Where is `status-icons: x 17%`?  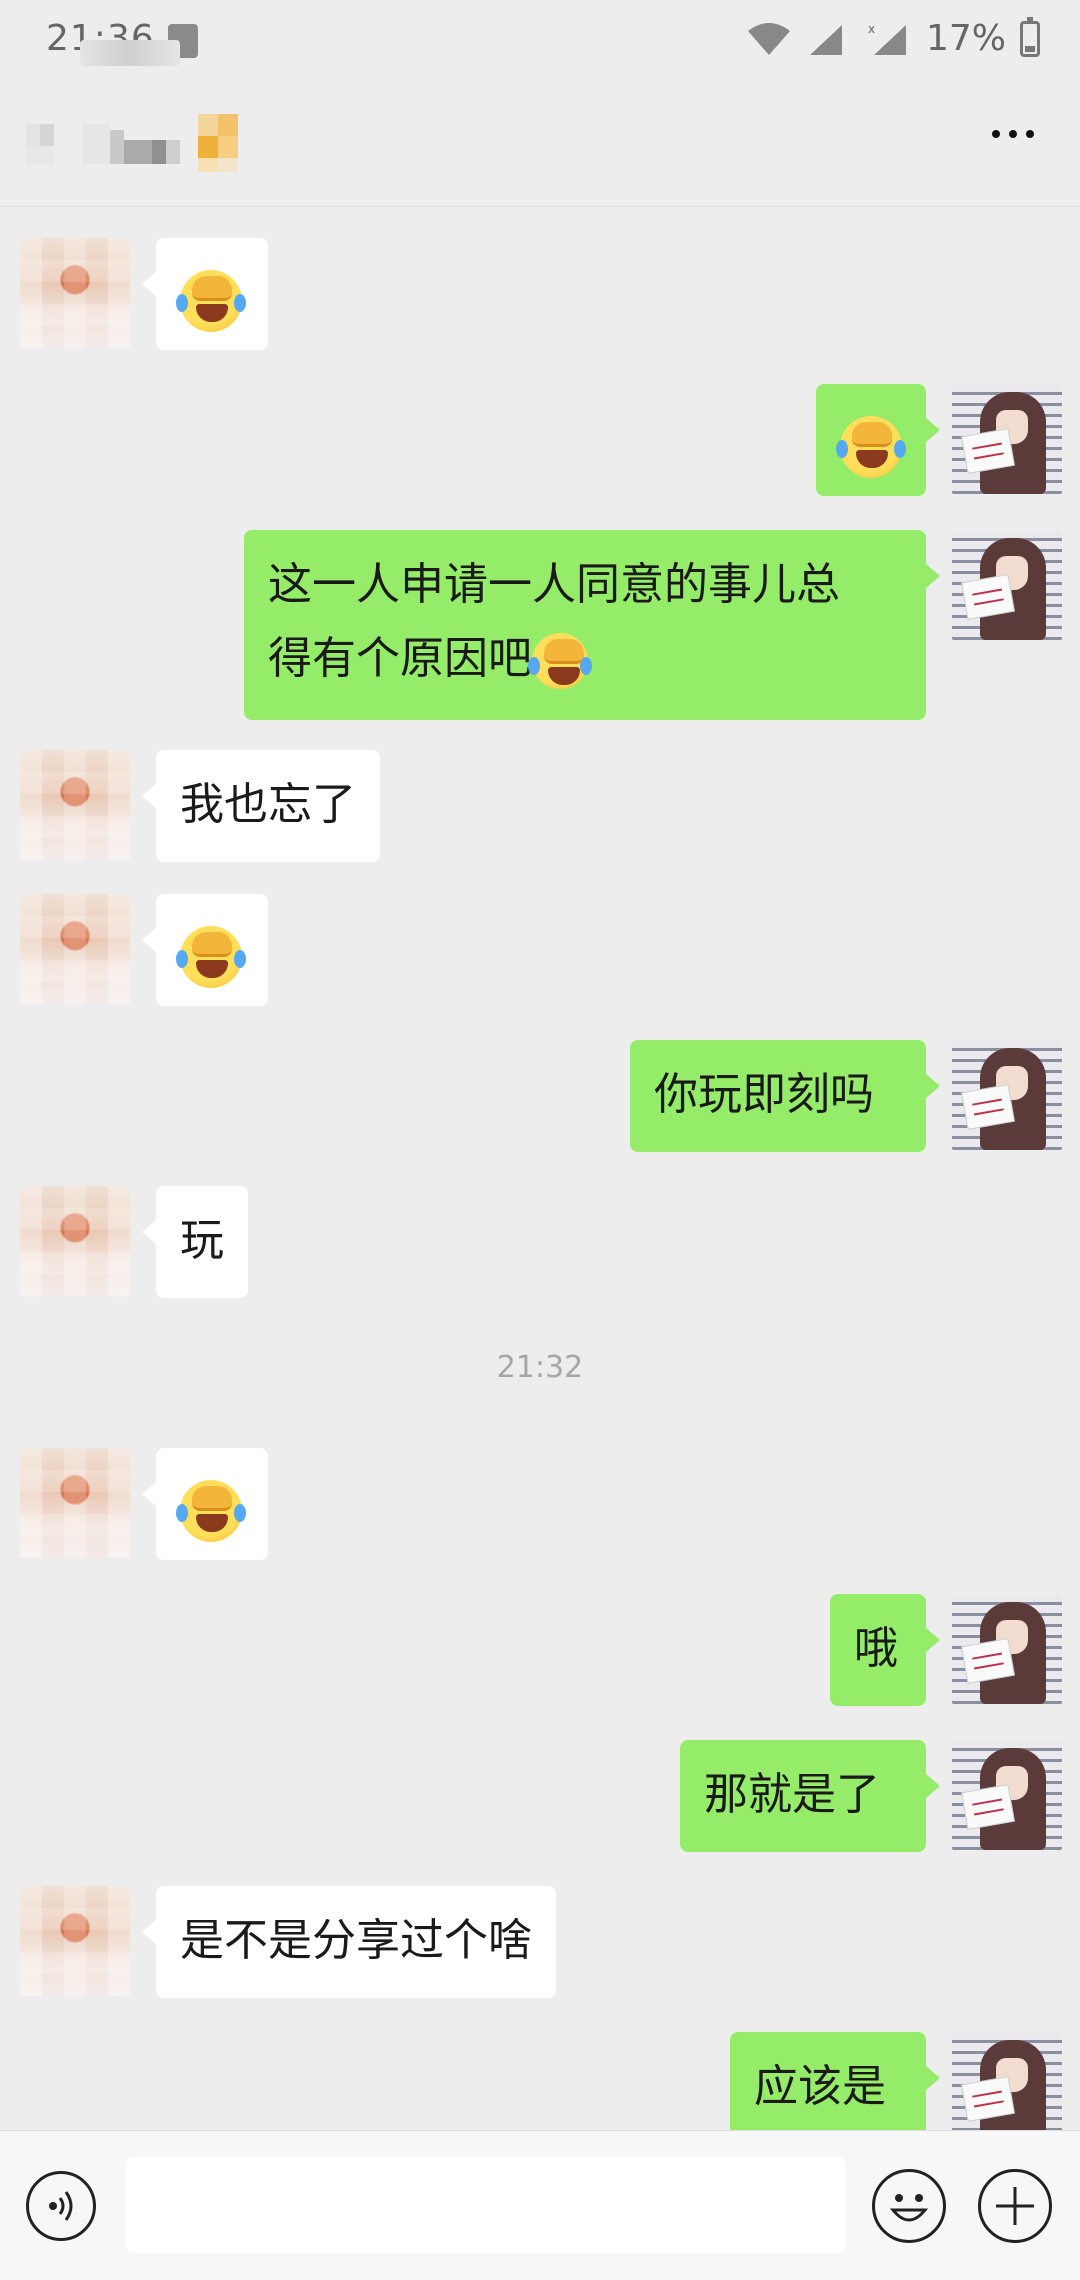
status-icons: x 17% is located at coordinates (893, 37).